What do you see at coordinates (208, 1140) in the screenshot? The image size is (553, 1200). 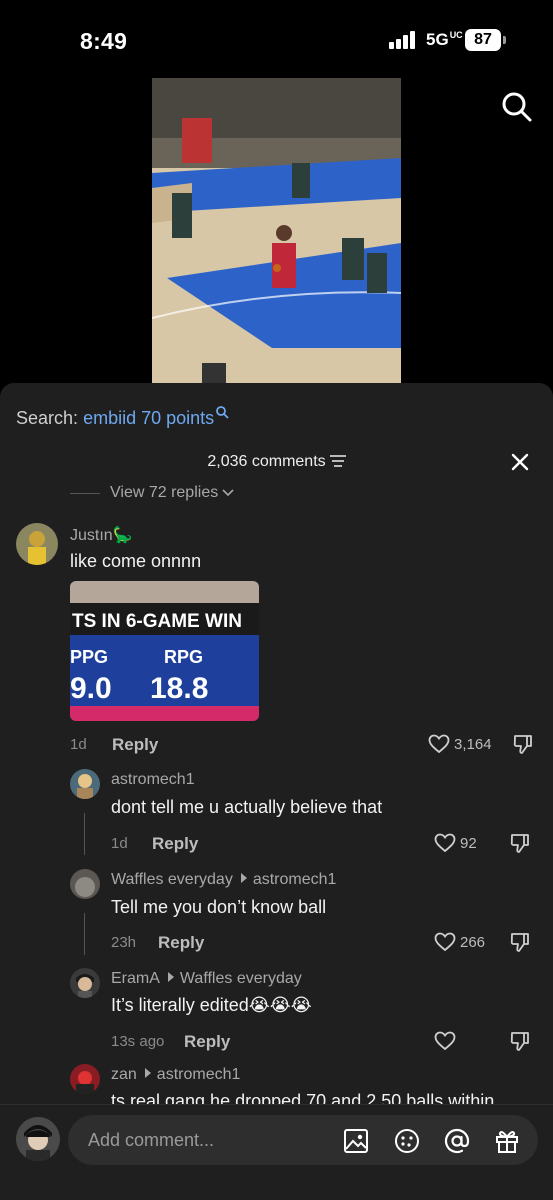 I see `comment-input` at bounding box center [208, 1140].